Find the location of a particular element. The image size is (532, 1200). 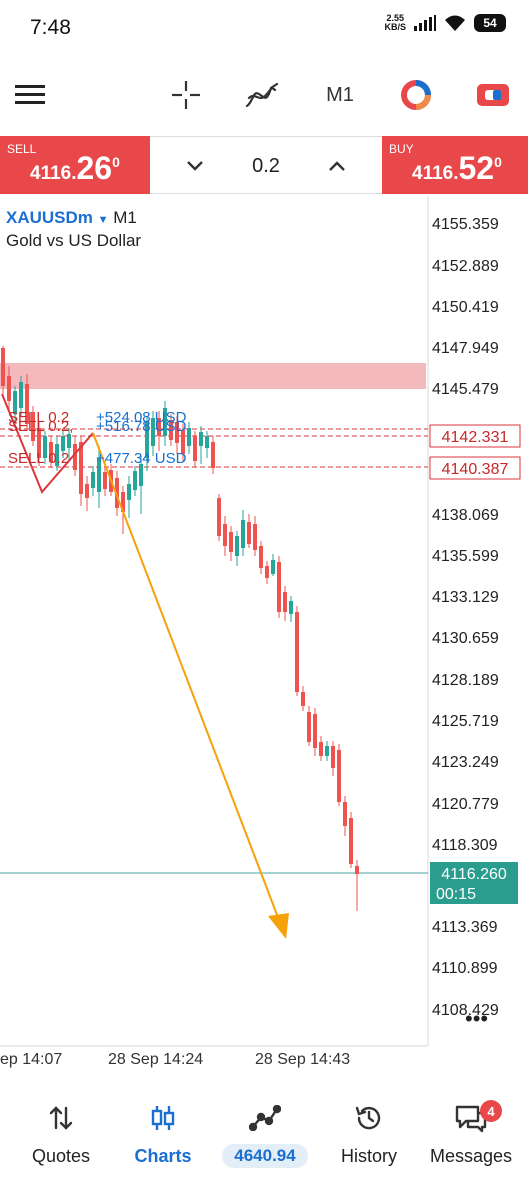

messages-badge: 4 is located at coordinates (491, 1111).